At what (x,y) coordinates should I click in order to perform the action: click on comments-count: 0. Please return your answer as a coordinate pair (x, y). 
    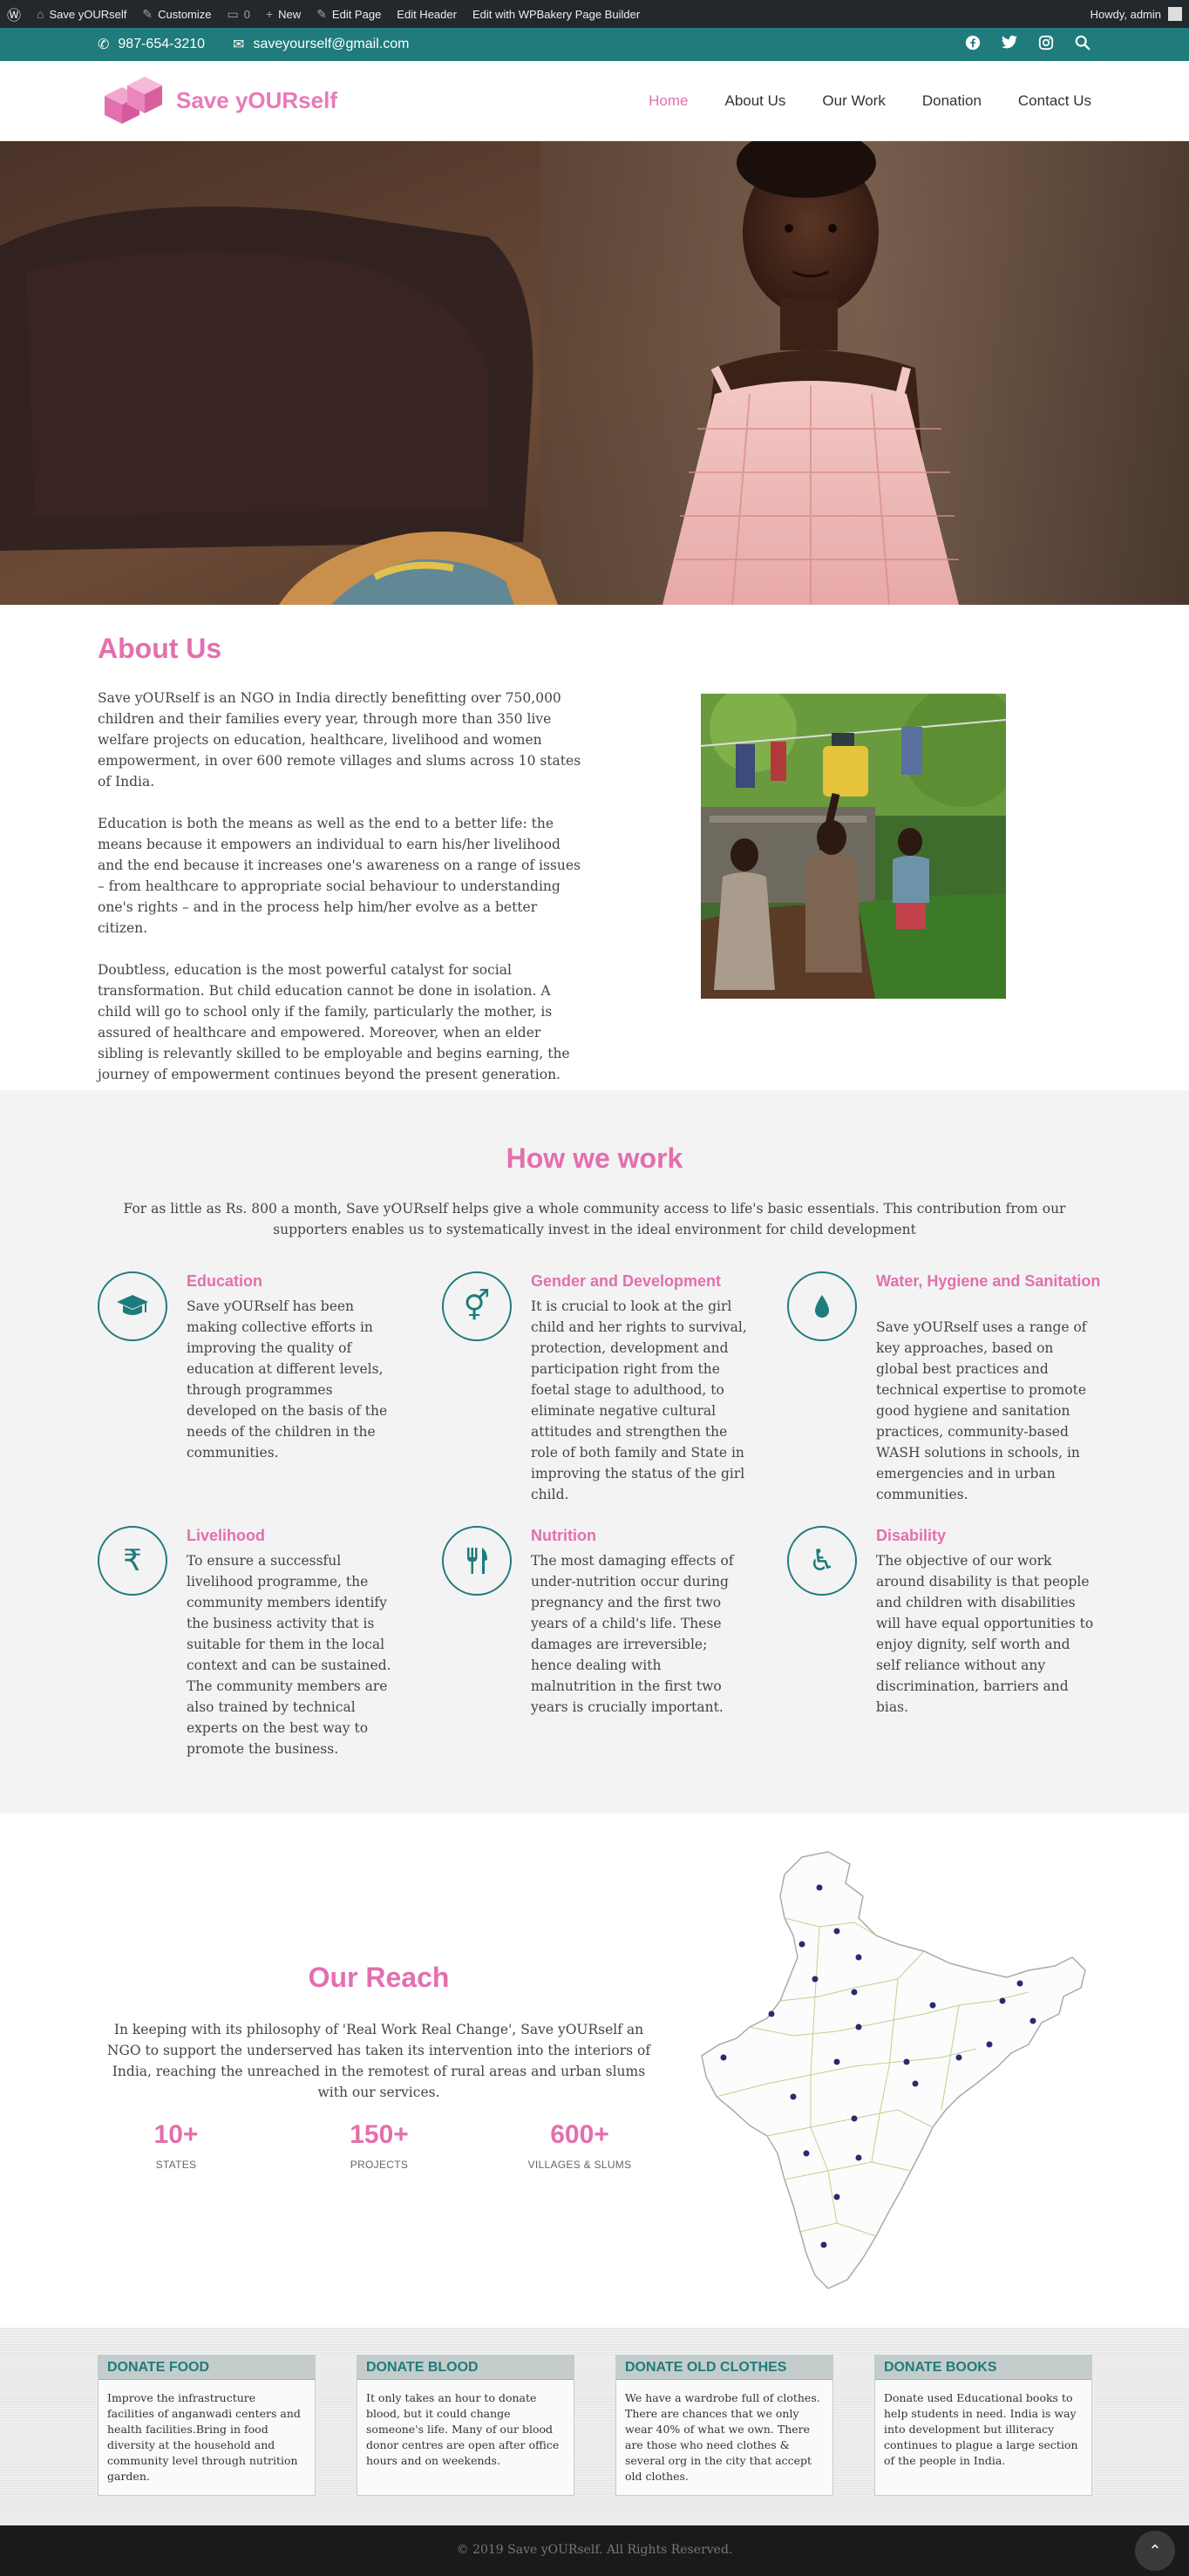
    Looking at the image, I should click on (246, 14).